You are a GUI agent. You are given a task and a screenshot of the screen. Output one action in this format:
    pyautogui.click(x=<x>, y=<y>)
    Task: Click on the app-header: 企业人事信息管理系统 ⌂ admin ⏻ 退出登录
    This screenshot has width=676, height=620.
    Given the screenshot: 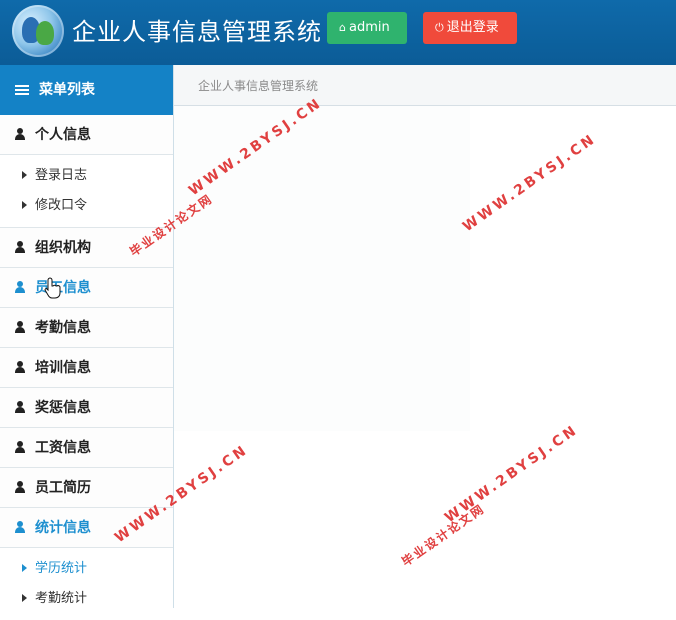 What is the action you would take?
    pyautogui.click(x=338, y=32)
    